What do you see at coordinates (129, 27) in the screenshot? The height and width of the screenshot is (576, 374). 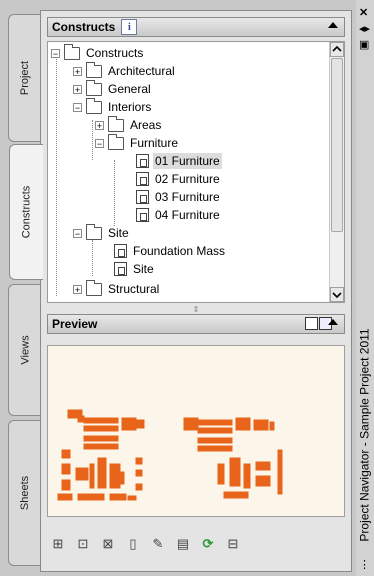 I see `info-icon: i` at bounding box center [129, 27].